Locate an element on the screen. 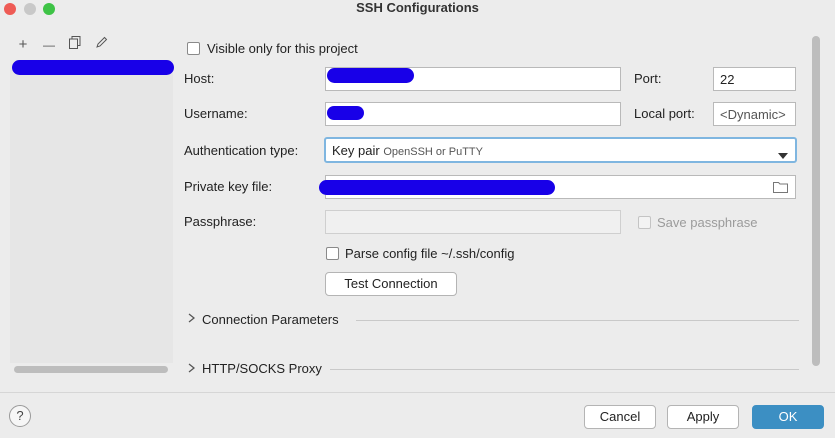  footer-divider is located at coordinates (417, 392).